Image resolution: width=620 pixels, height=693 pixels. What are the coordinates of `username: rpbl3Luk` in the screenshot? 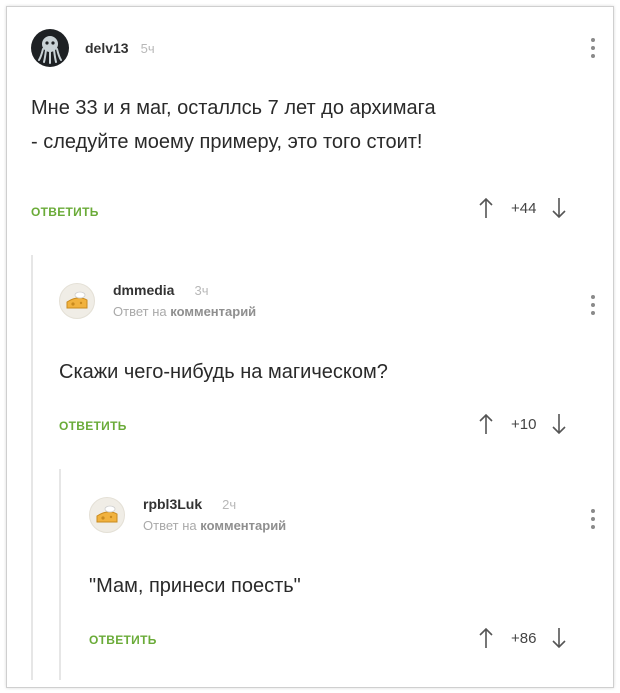 It's located at (172, 504).